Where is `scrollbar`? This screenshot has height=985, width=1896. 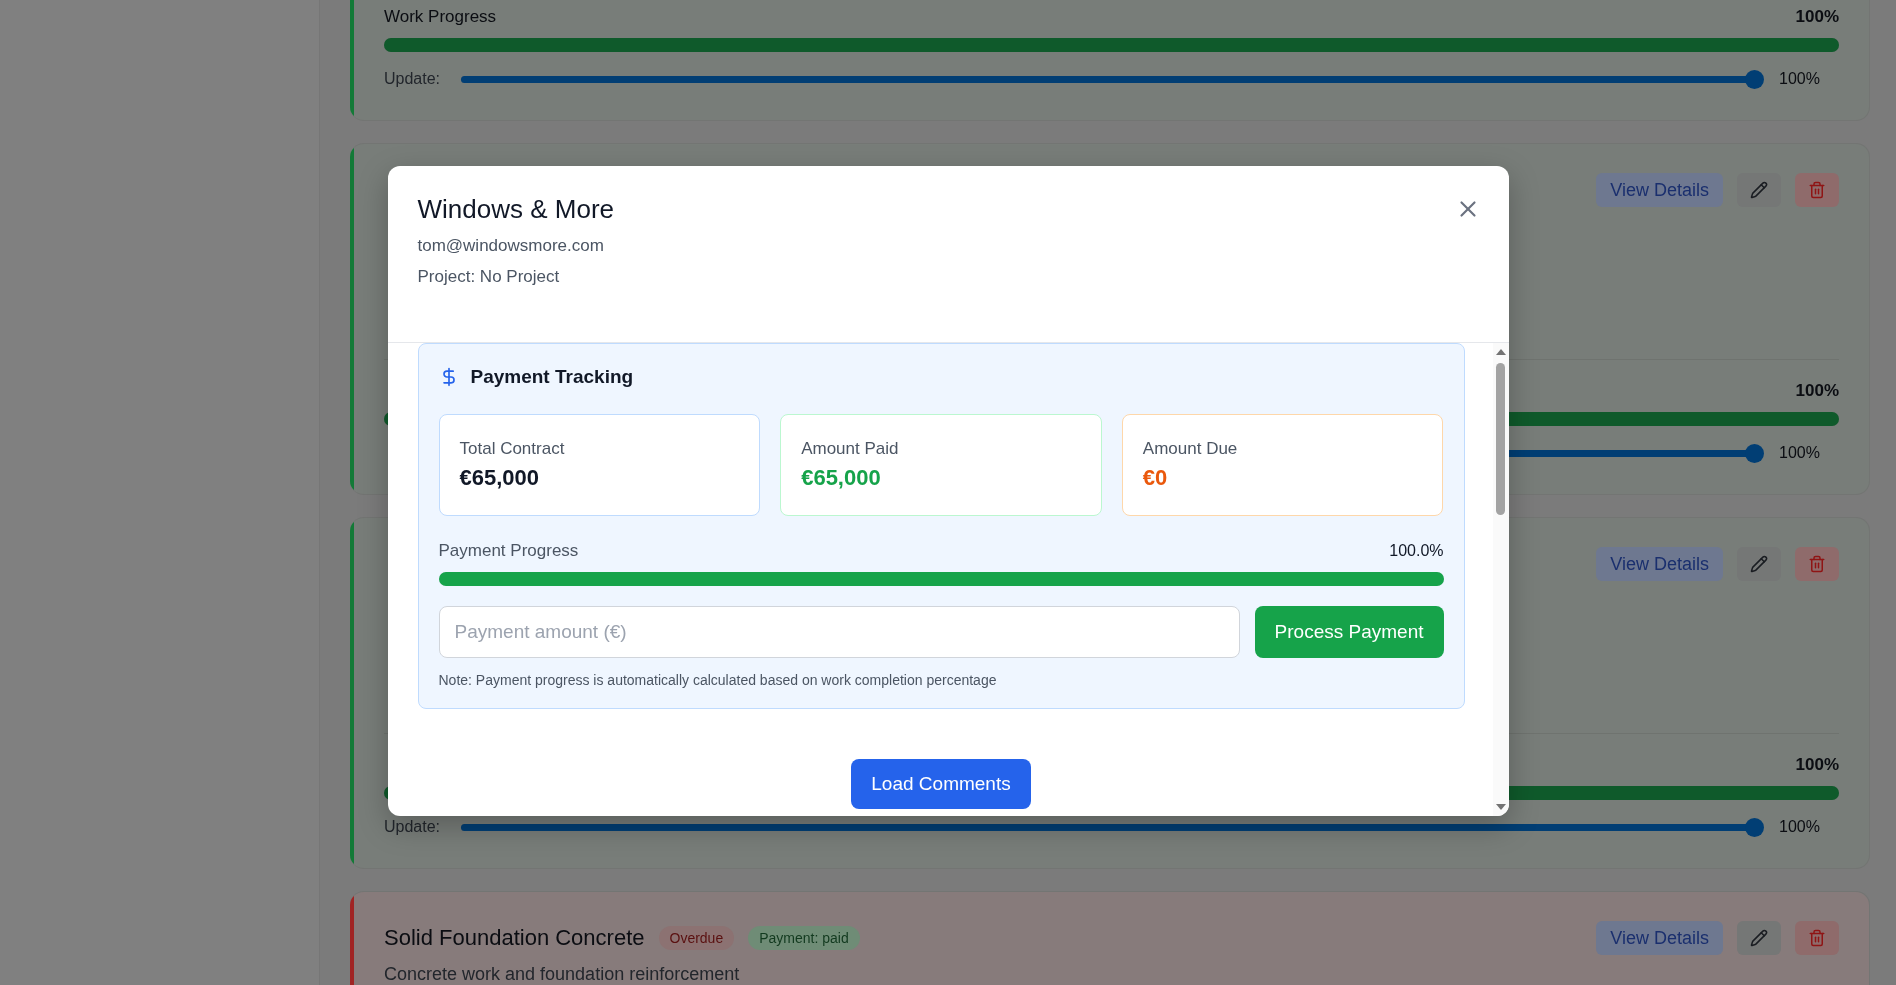 scrollbar is located at coordinates (1500, 579).